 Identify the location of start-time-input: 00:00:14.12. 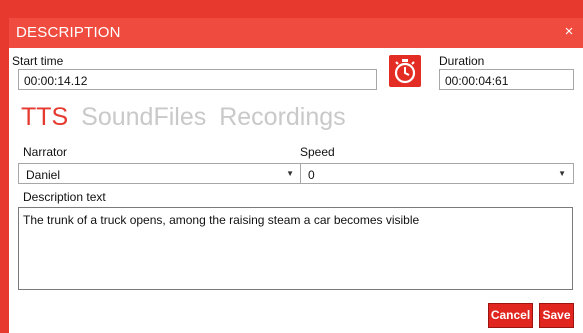
(197, 79).